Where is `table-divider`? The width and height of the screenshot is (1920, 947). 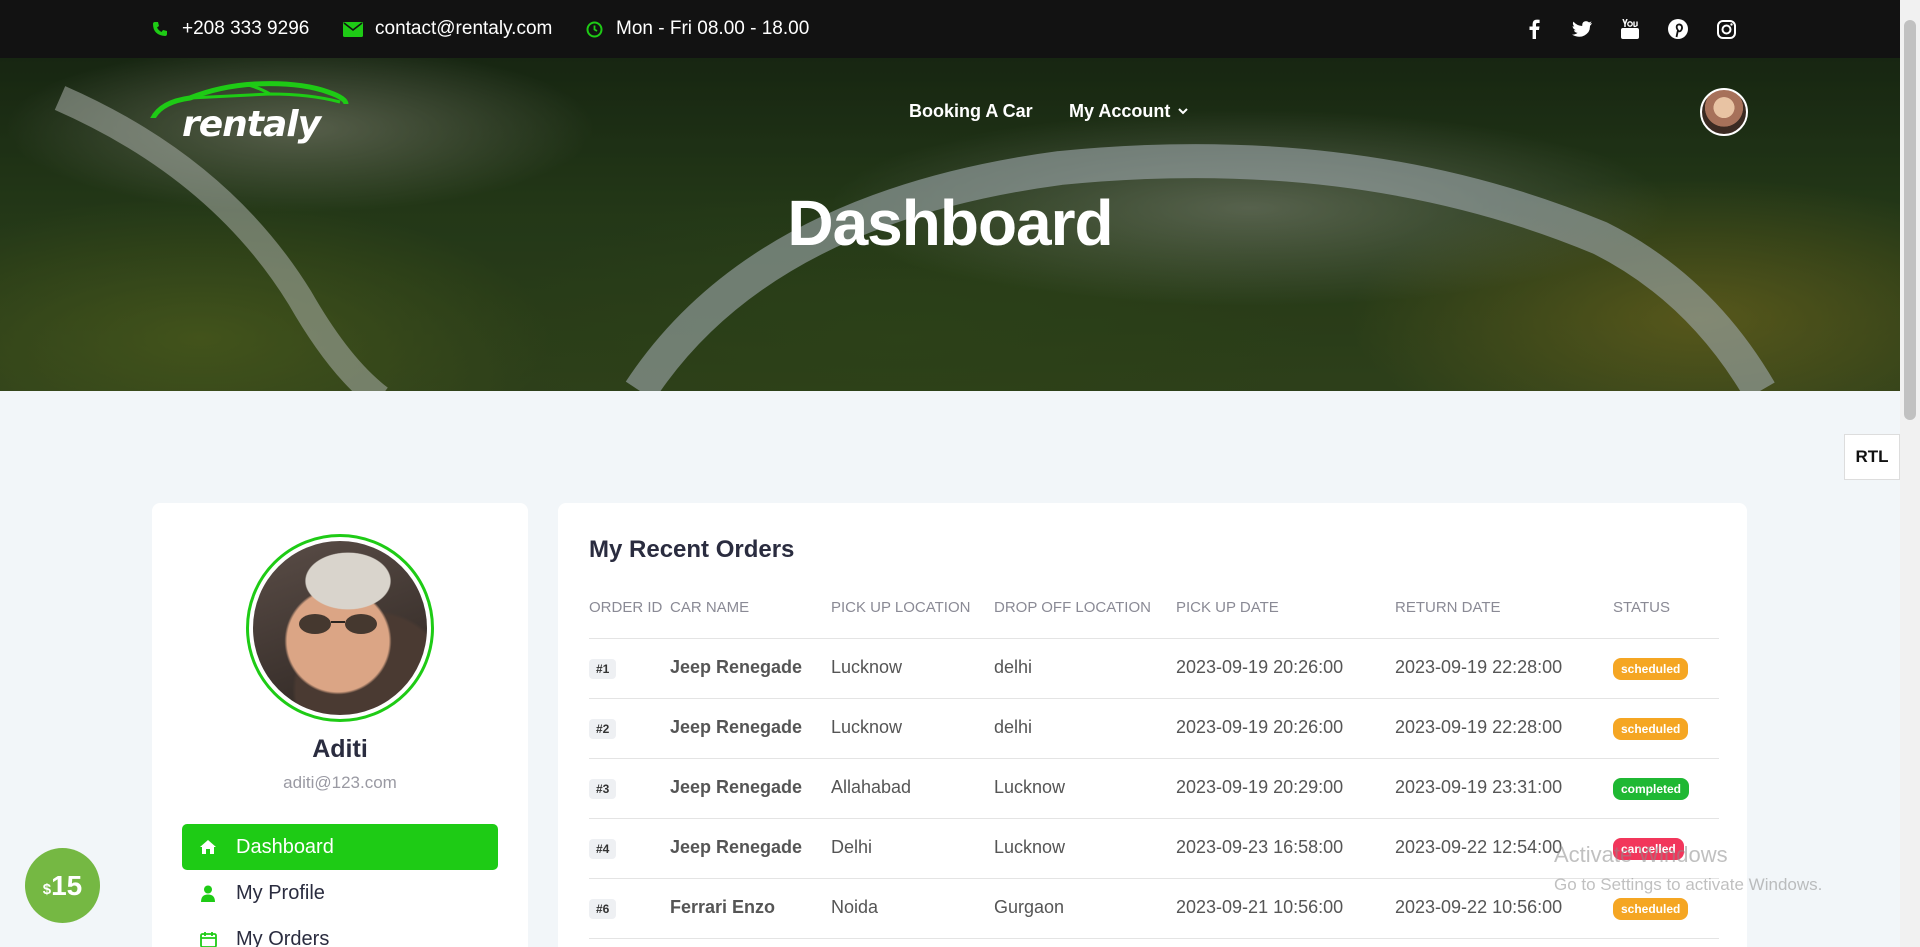 table-divider is located at coordinates (1154, 638).